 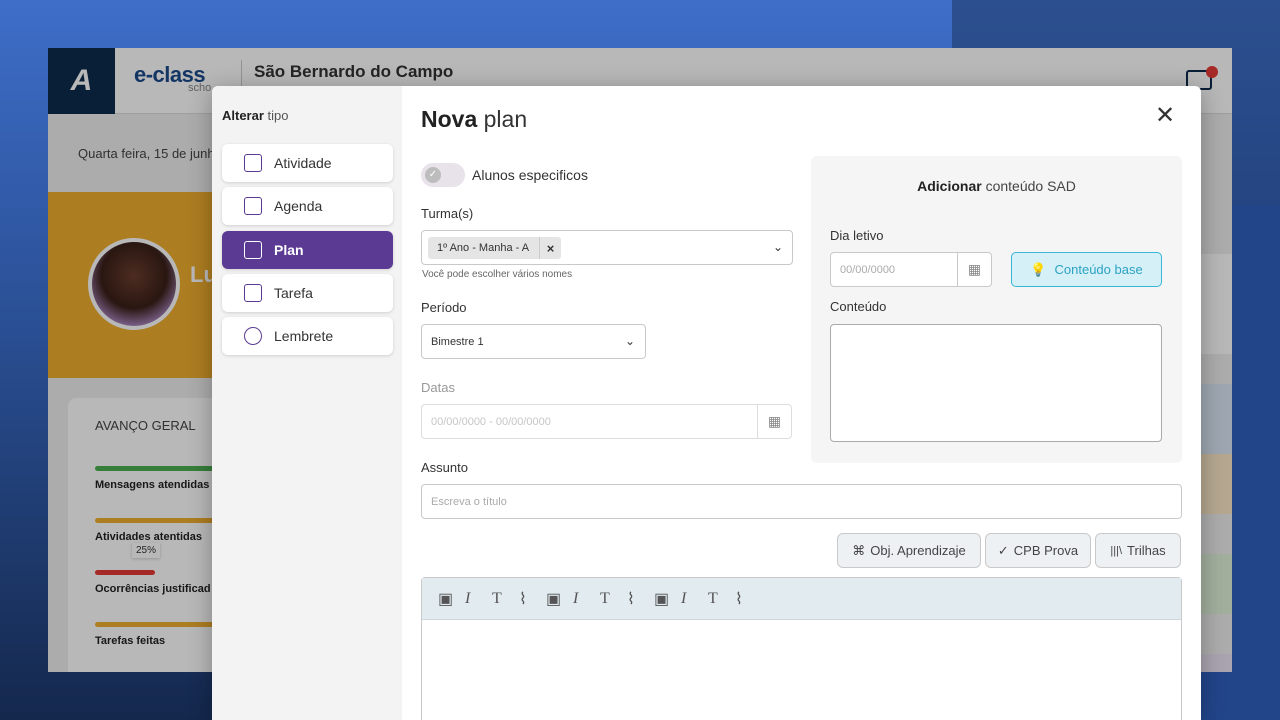 What do you see at coordinates (443, 175) in the screenshot?
I see `specific-students-toggle: ✓` at bounding box center [443, 175].